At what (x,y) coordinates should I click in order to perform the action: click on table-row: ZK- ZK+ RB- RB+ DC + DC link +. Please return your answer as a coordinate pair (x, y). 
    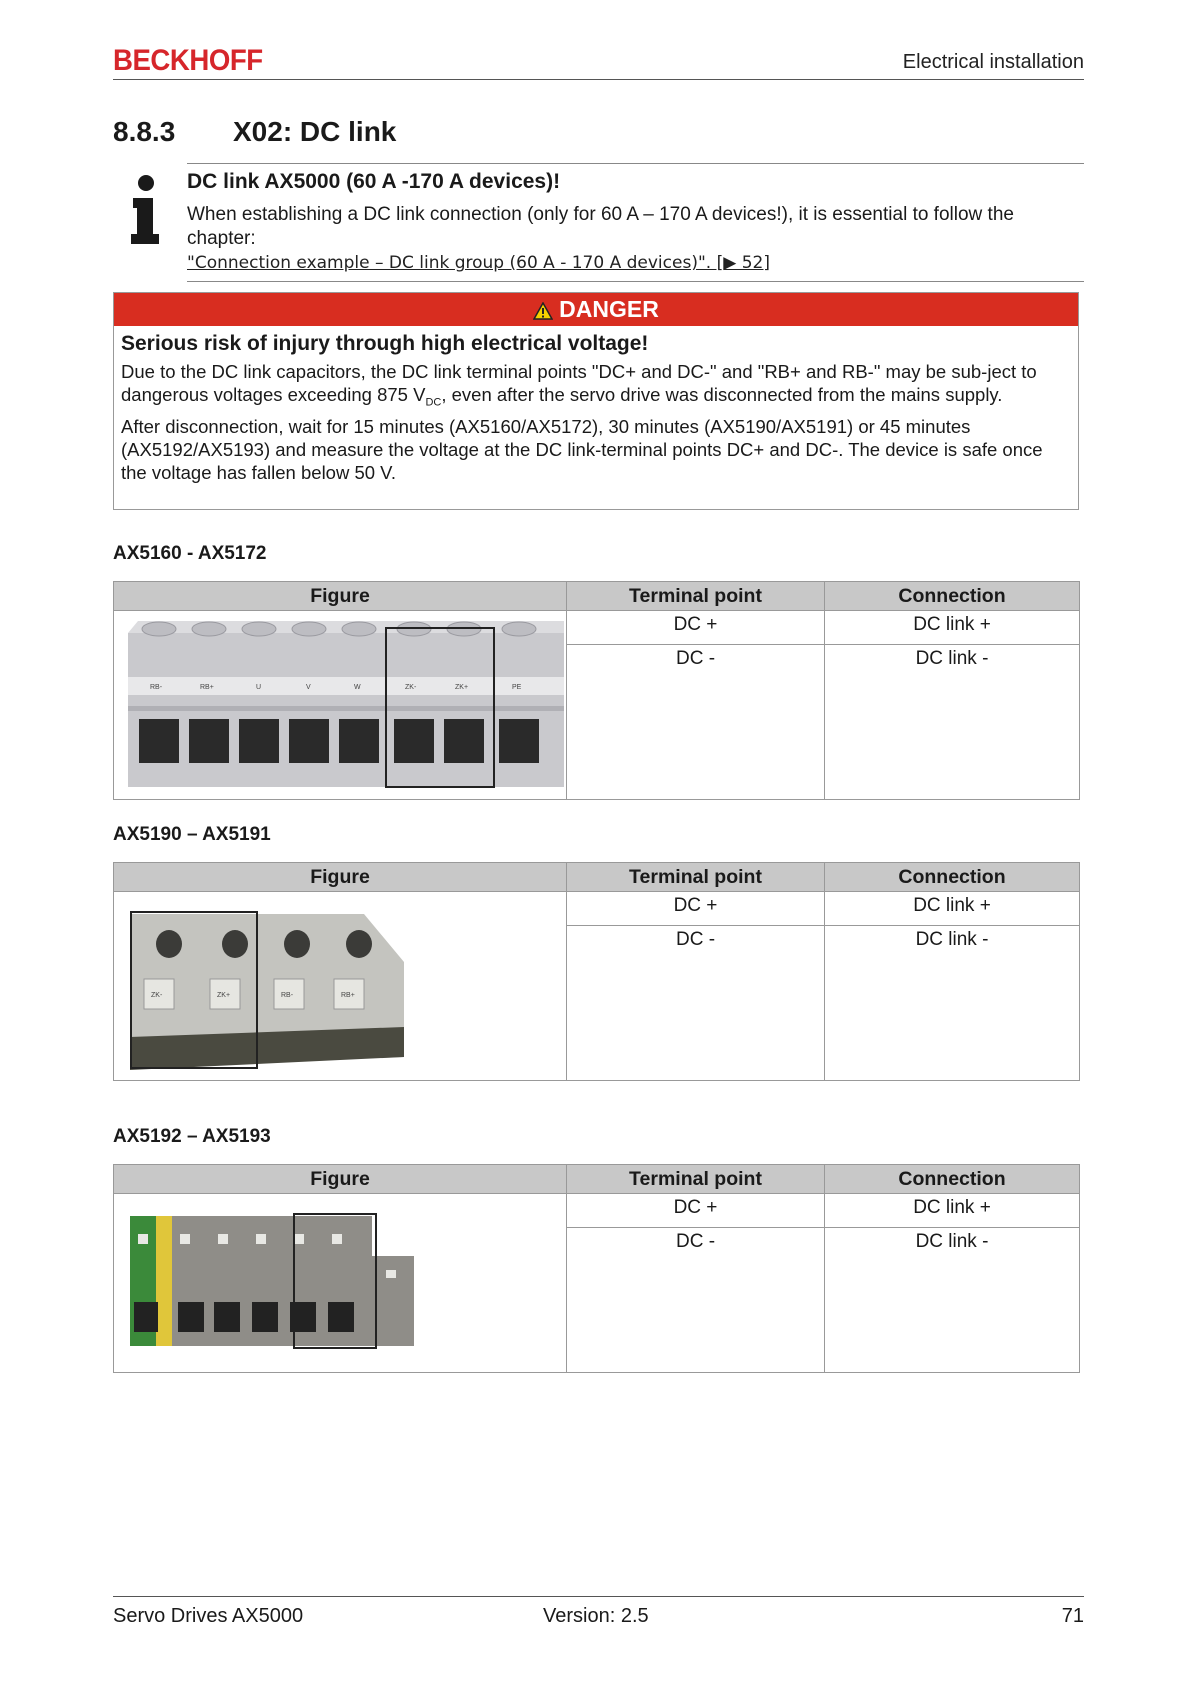
    Looking at the image, I should click on (596, 986).